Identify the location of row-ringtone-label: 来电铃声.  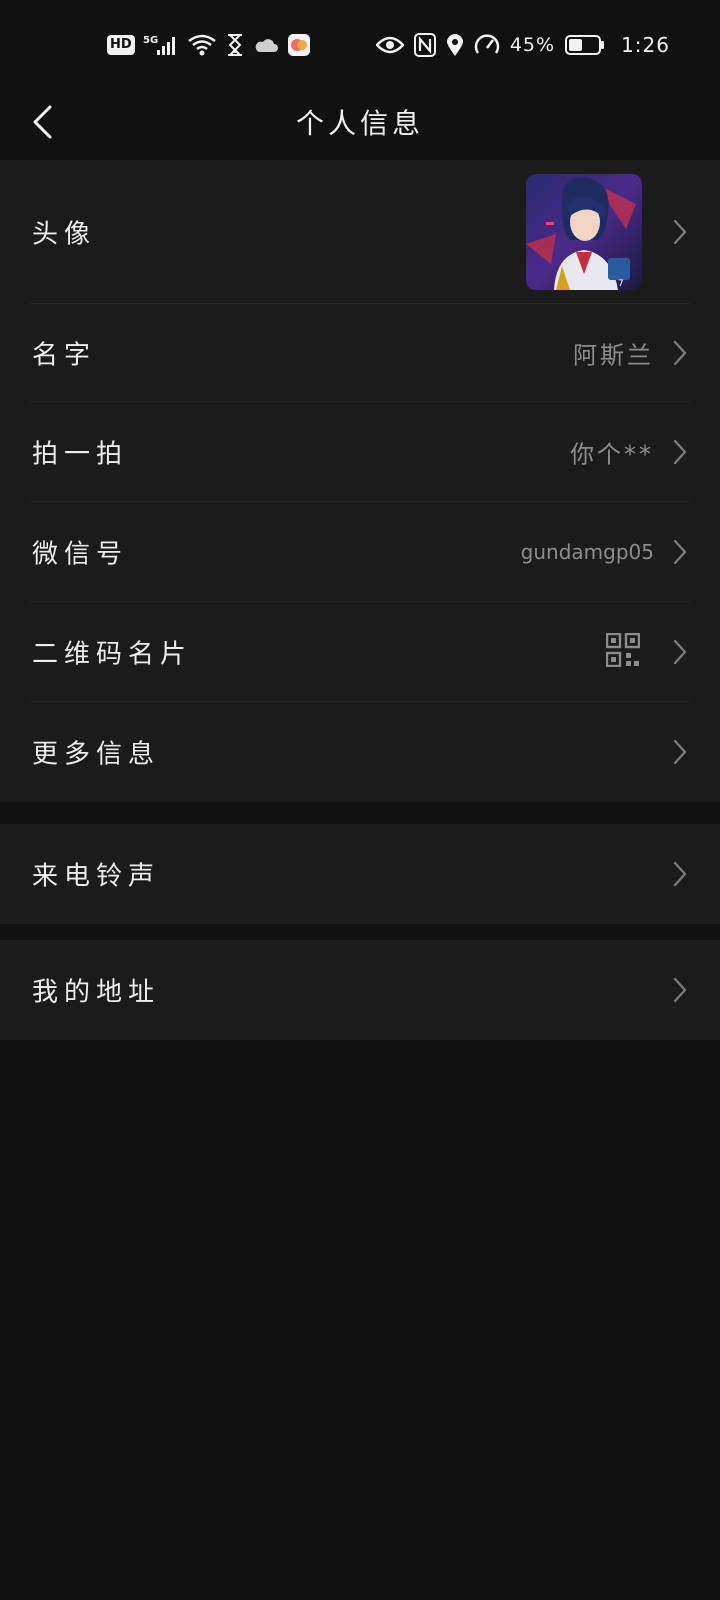
(96, 876).